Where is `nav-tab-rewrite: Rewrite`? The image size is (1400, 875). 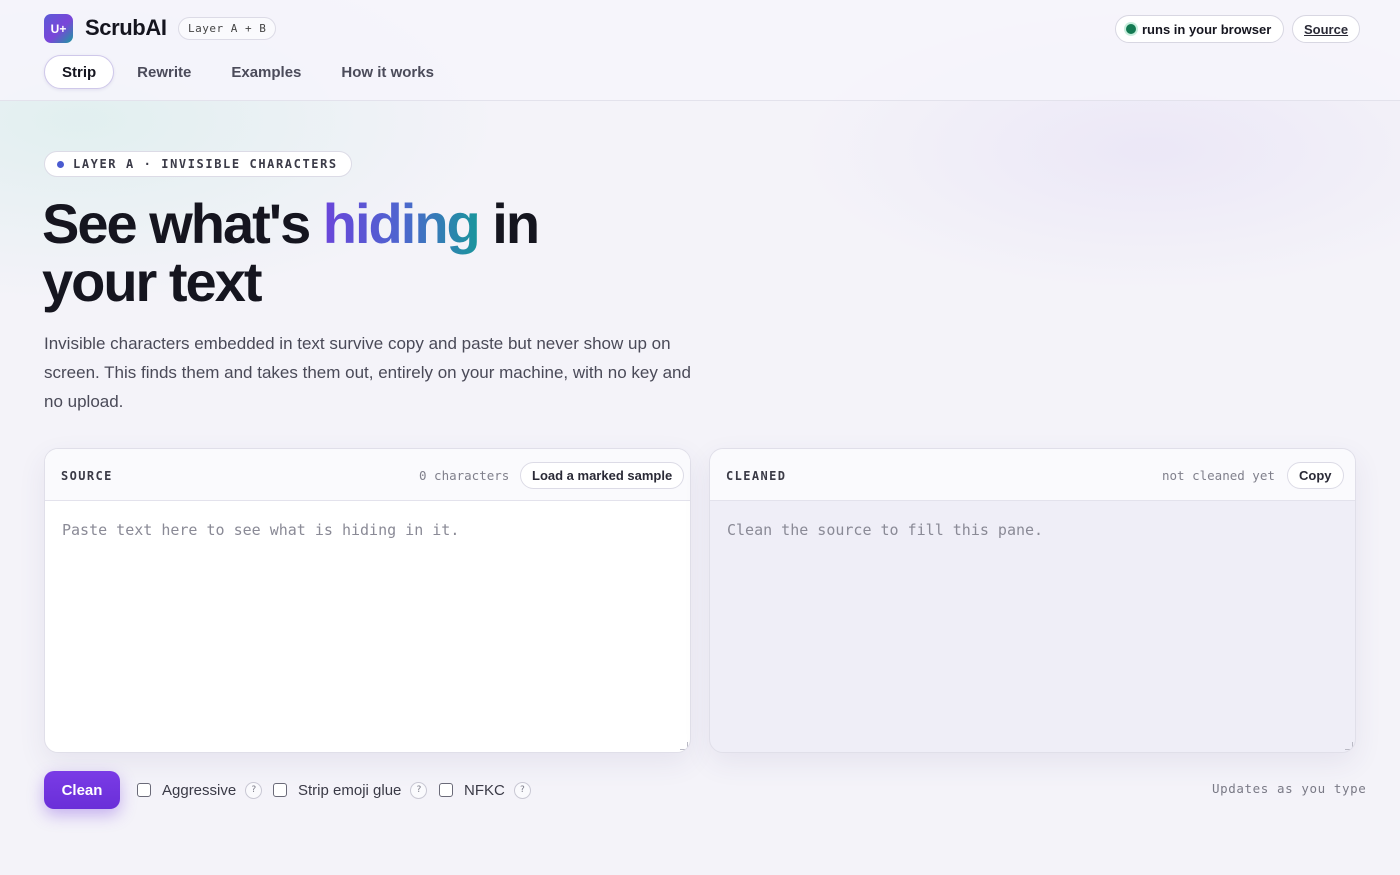 nav-tab-rewrite: Rewrite is located at coordinates (164, 72).